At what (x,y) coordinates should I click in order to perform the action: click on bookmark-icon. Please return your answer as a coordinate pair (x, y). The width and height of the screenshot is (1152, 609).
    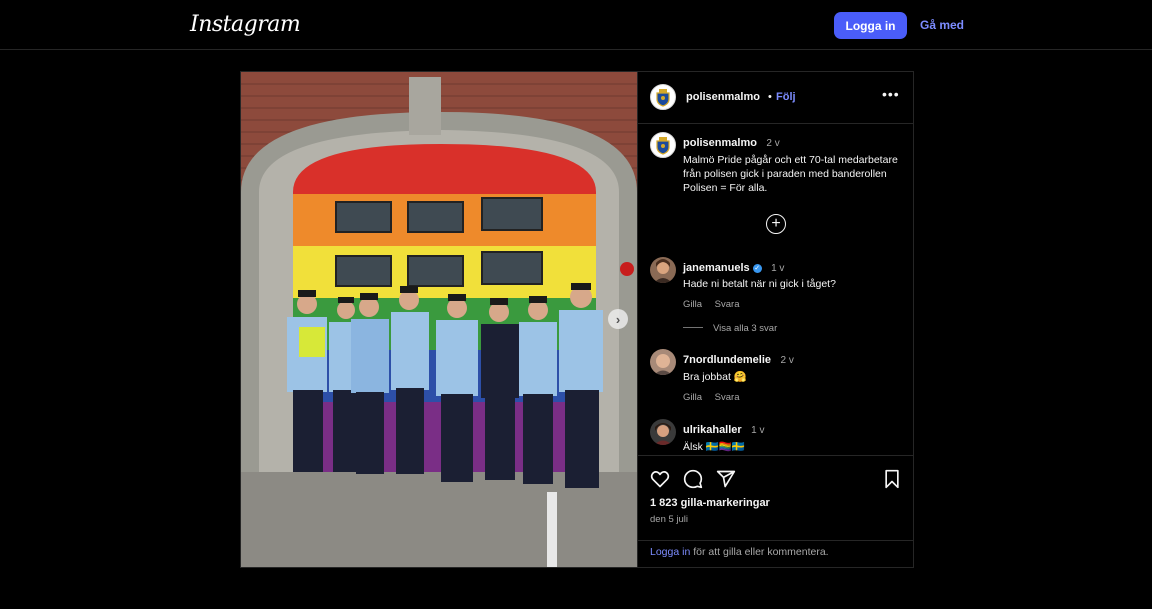
    Looking at the image, I should click on (892, 479).